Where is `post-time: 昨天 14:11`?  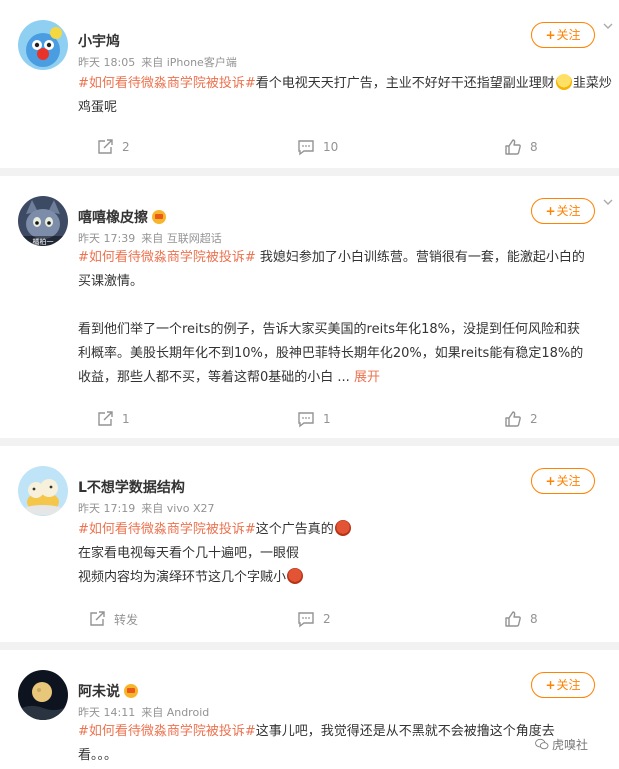
post-time: 昨天 14:11 is located at coordinates (106, 712).